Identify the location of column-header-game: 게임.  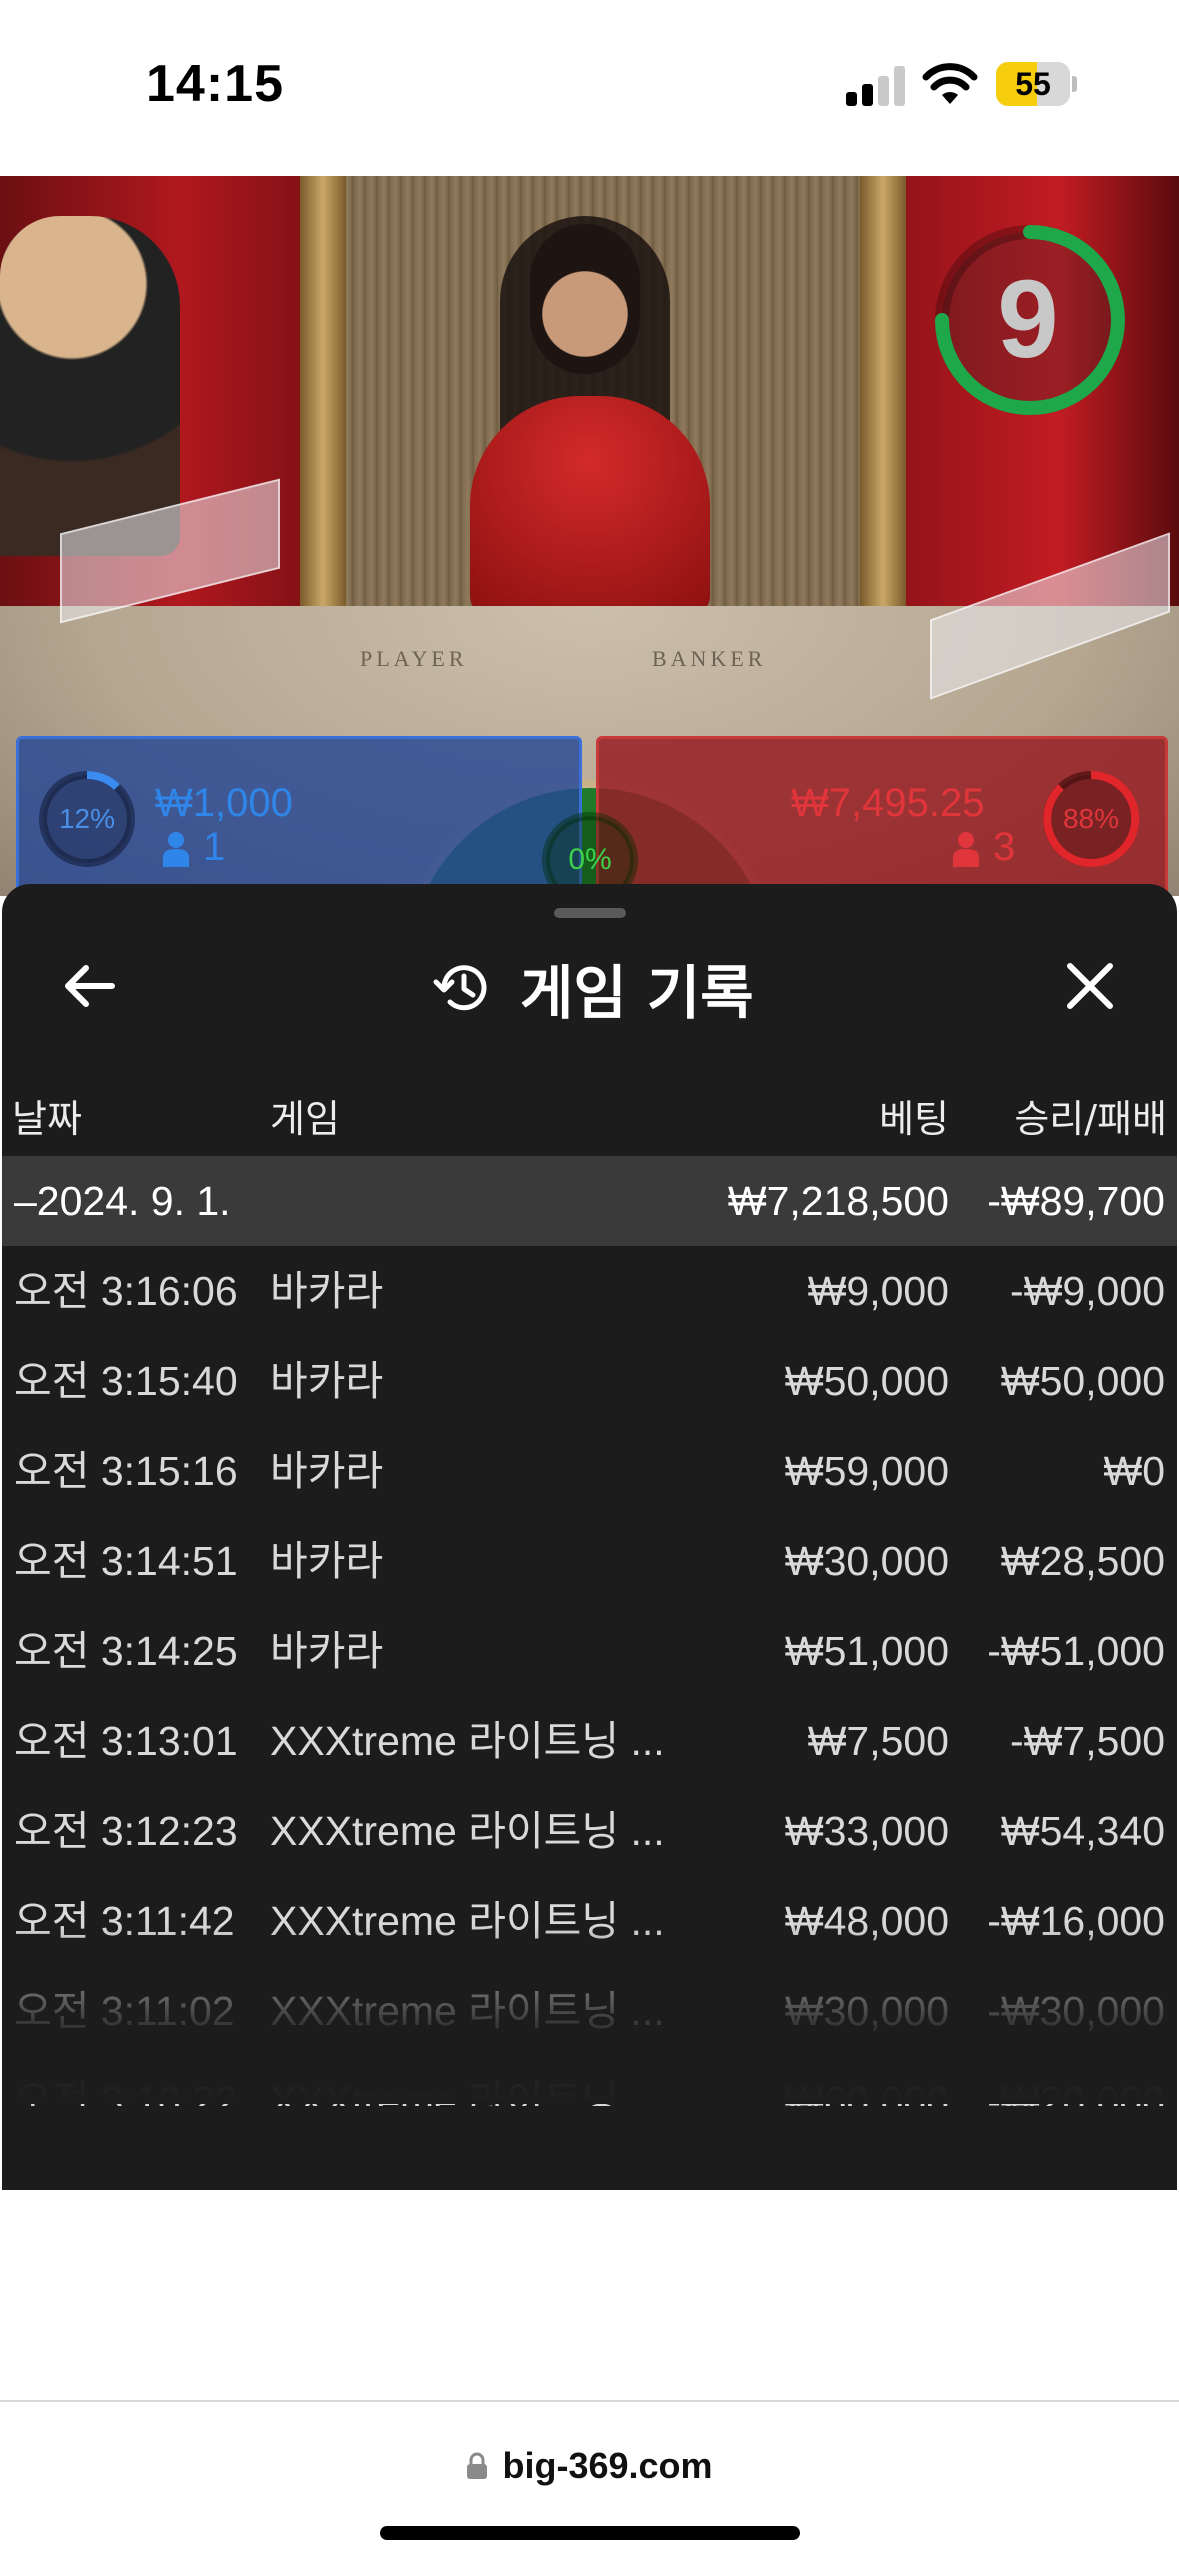
(305, 1119).